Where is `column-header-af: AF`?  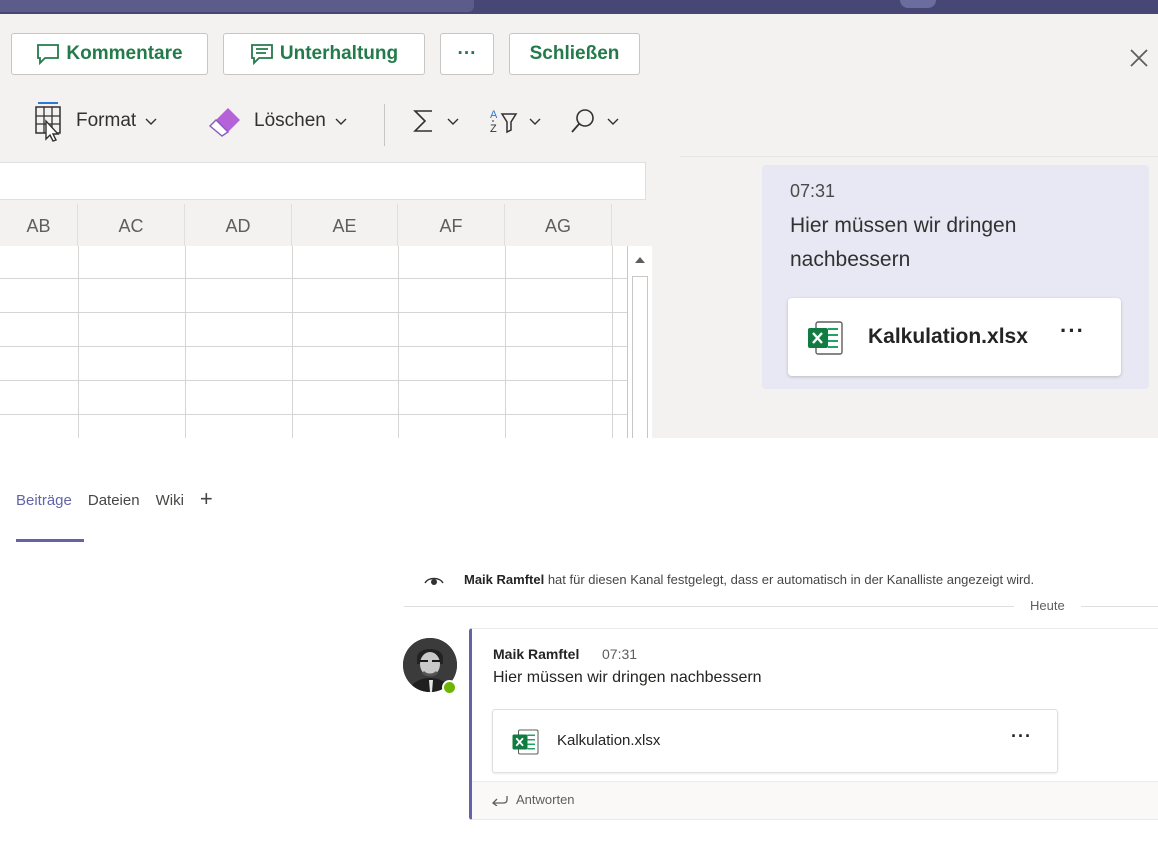 column-header-af: AF is located at coordinates (451, 225).